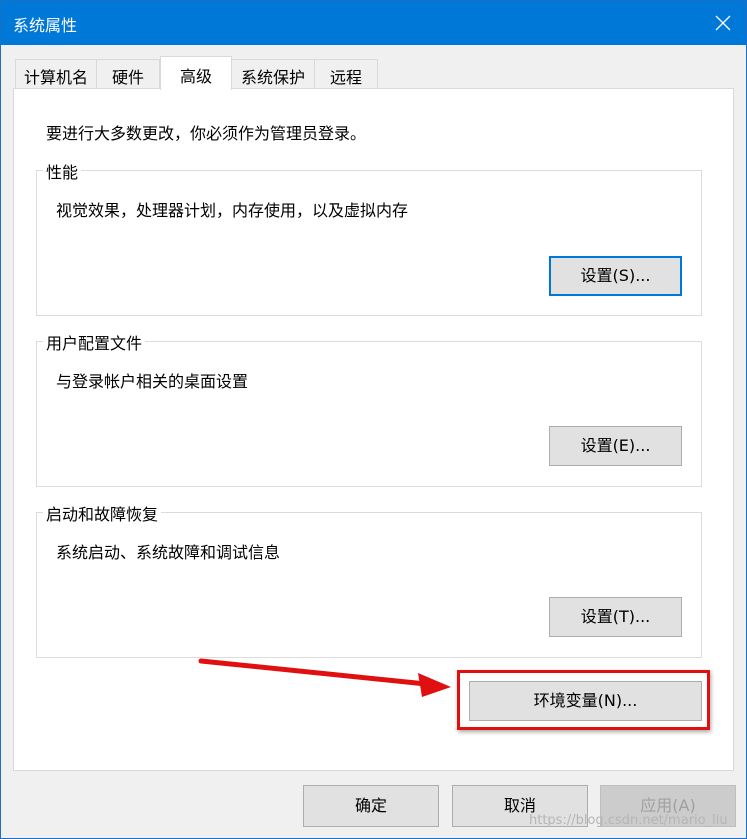 This screenshot has height=839, width=747. Describe the element at coordinates (345, 77) in the screenshot. I see `tab-label: 远程` at that location.